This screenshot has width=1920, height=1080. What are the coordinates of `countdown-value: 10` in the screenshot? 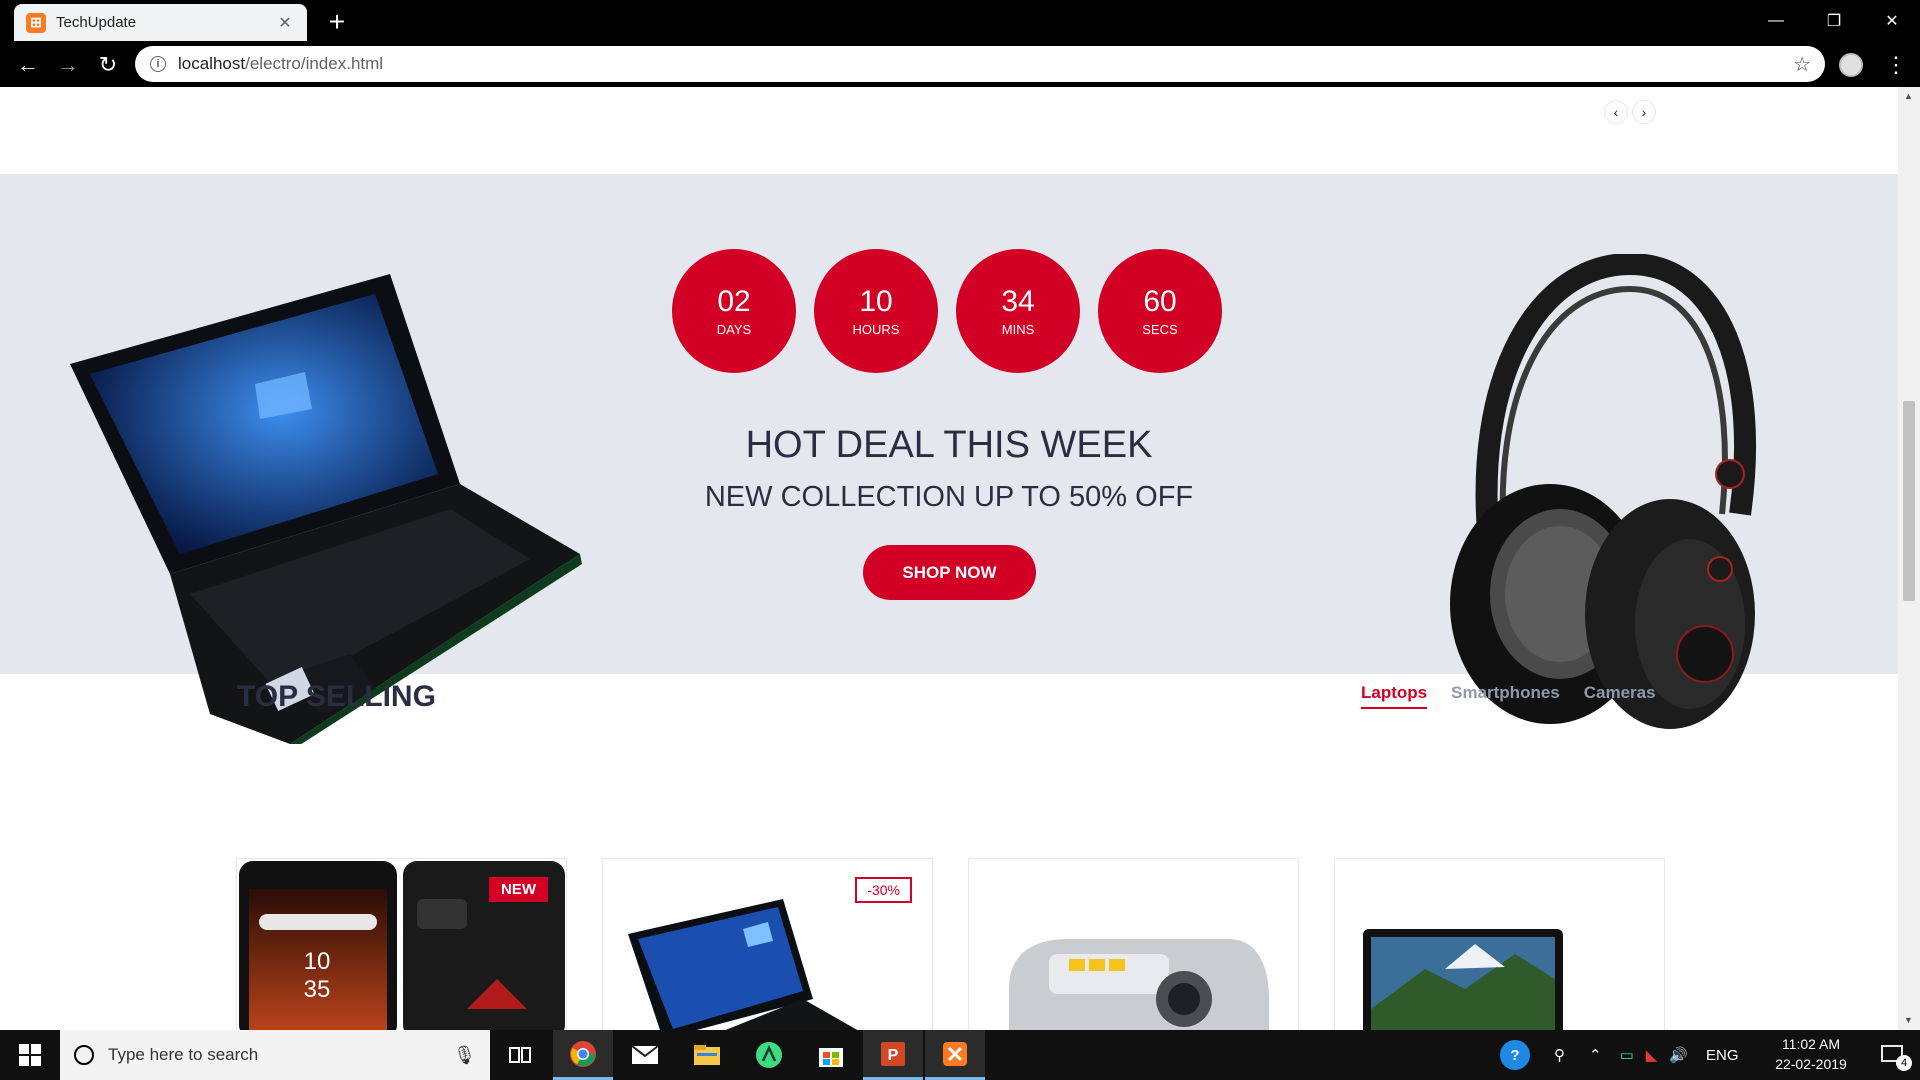 It's located at (876, 301).